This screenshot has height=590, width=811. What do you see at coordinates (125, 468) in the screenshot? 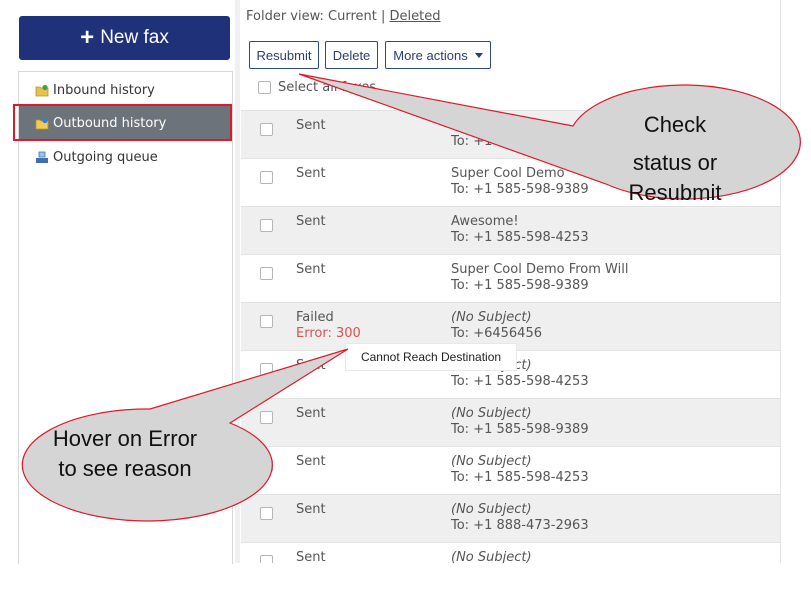
I see `callout-line: to see reason` at bounding box center [125, 468].